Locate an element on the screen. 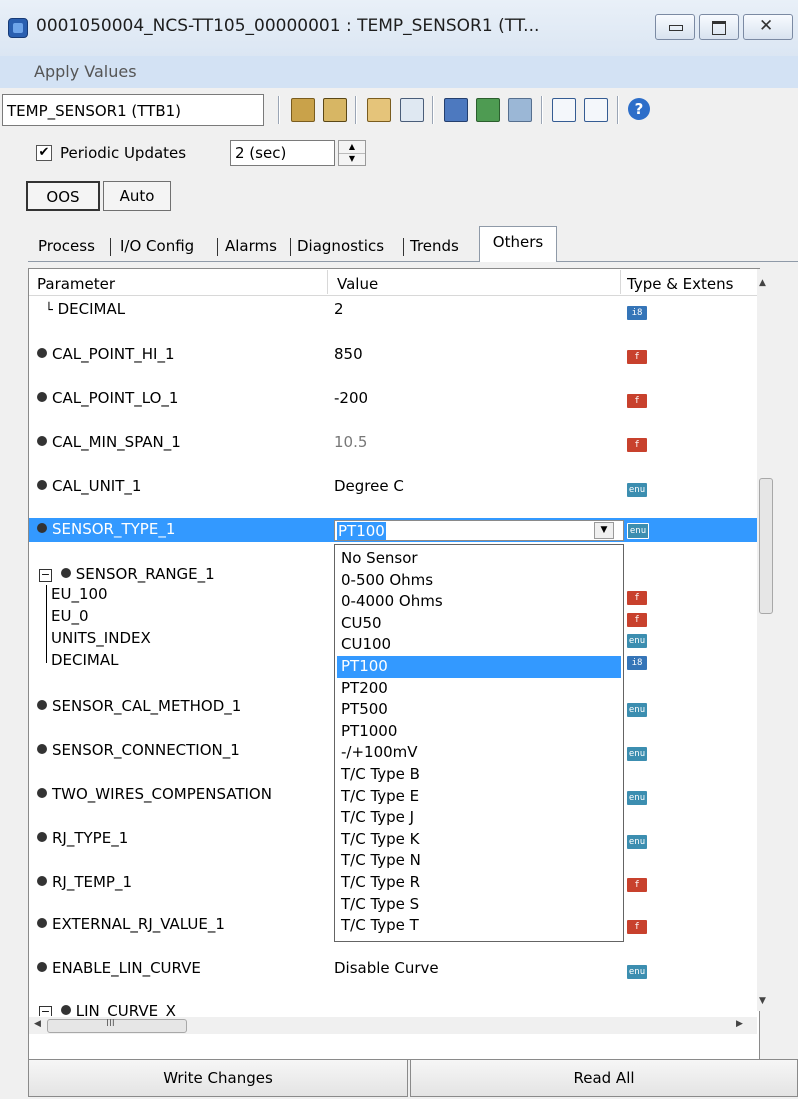 The width and height of the screenshot is (798, 1099). checkbox-icon: ✔ is located at coordinates (44, 153).